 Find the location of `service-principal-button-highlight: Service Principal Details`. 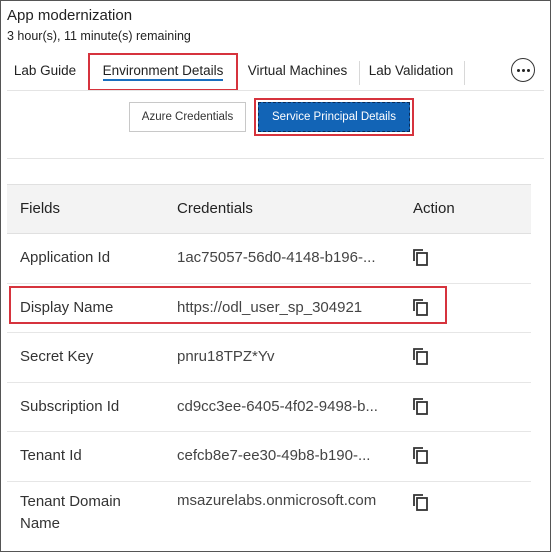

service-principal-button-highlight: Service Principal Details is located at coordinates (334, 117).